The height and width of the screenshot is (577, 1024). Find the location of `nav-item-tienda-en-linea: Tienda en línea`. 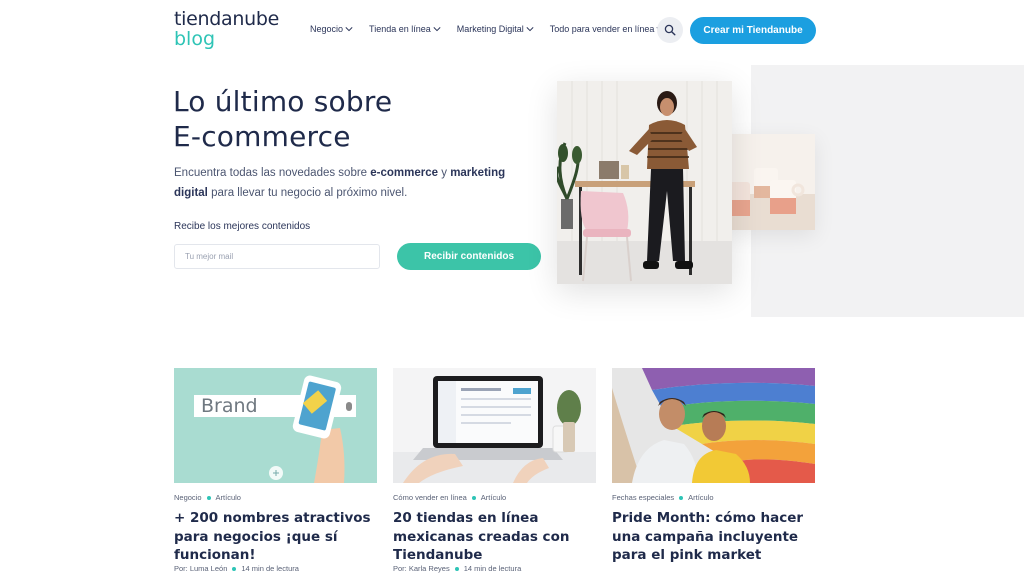

nav-item-tienda-en-linea: Tienda en línea is located at coordinates (405, 29).